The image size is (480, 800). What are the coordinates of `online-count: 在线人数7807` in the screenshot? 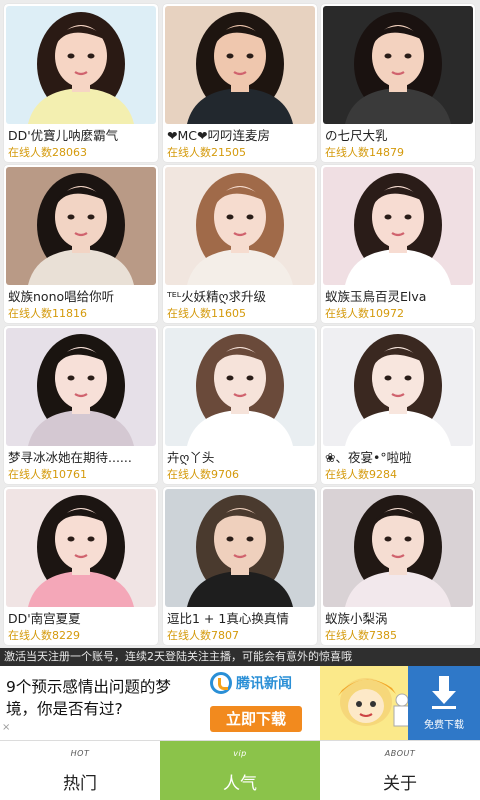 It's located at (203, 635).